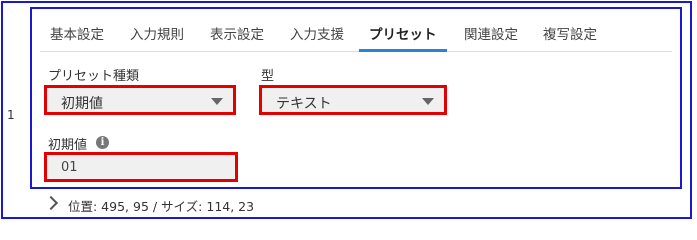  What do you see at coordinates (11, 115) in the screenshot?
I see `row-number: 1` at bounding box center [11, 115].